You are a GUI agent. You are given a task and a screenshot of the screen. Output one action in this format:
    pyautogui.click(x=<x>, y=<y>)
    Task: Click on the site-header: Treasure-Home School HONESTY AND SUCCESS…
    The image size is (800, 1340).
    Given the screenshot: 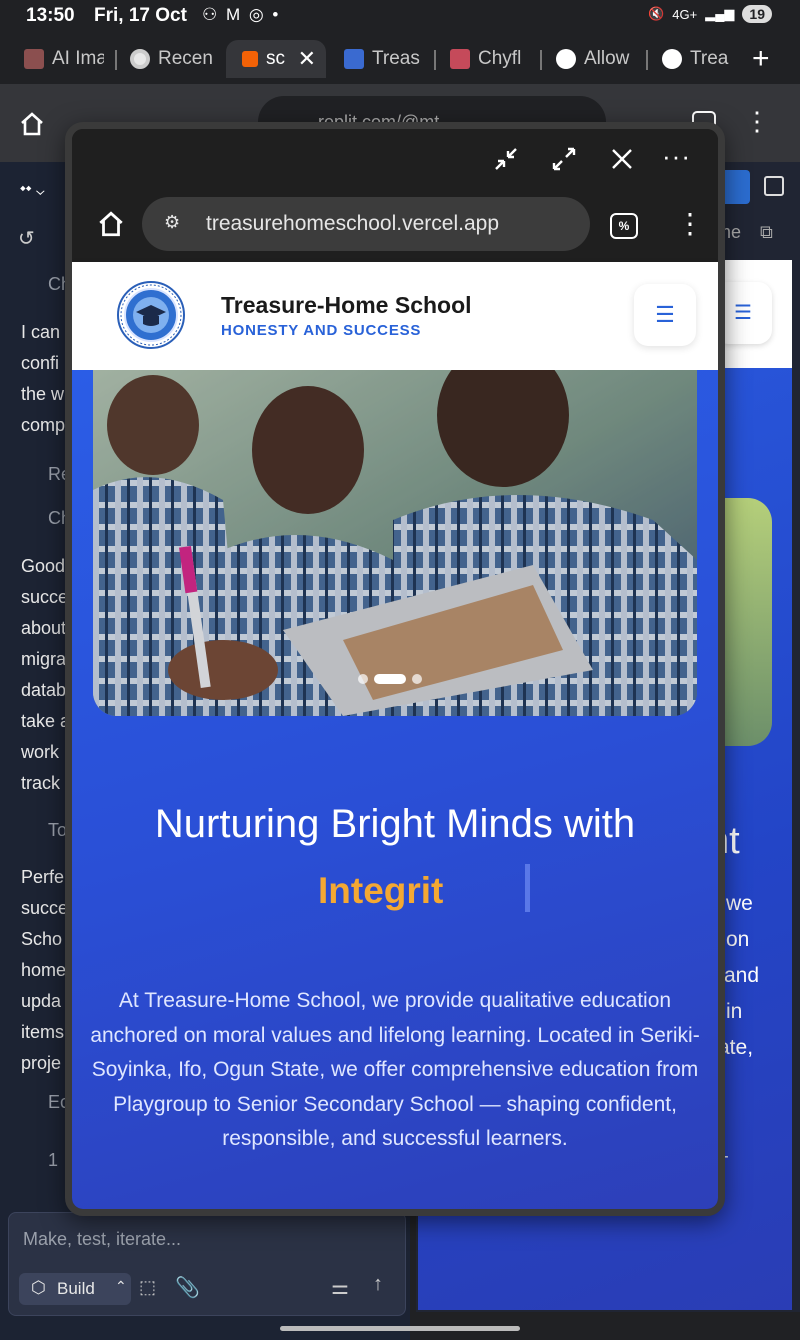 What is the action you would take?
    pyautogui.click(x=395, y=316)
    